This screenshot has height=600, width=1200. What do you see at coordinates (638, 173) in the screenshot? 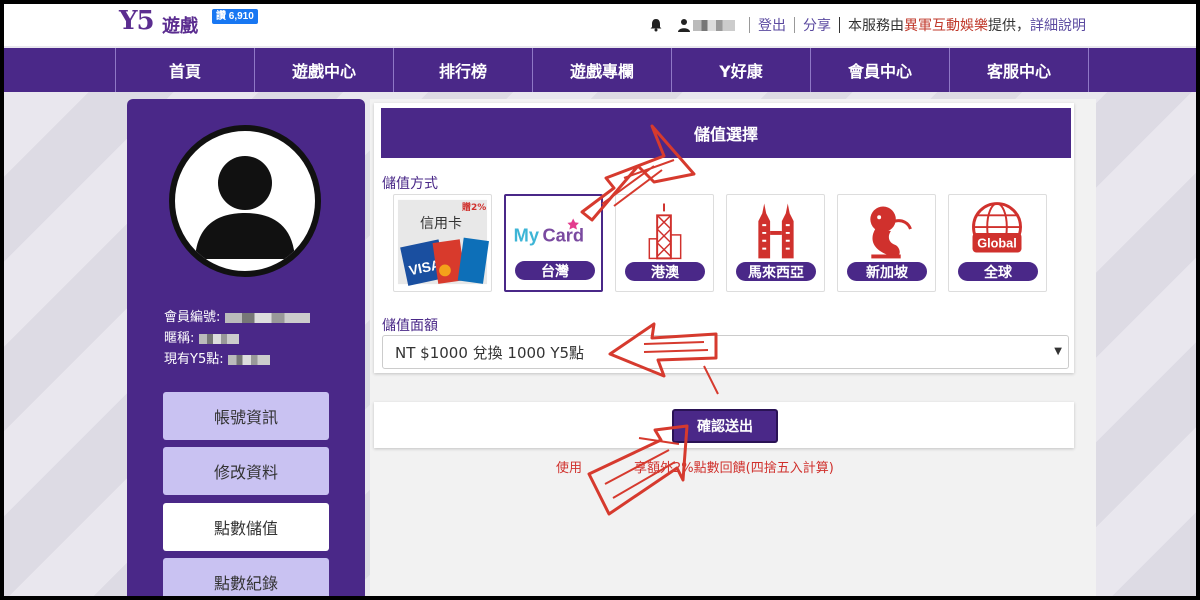
I see `annotation-arrow-method` at bounding box center [638, 173].